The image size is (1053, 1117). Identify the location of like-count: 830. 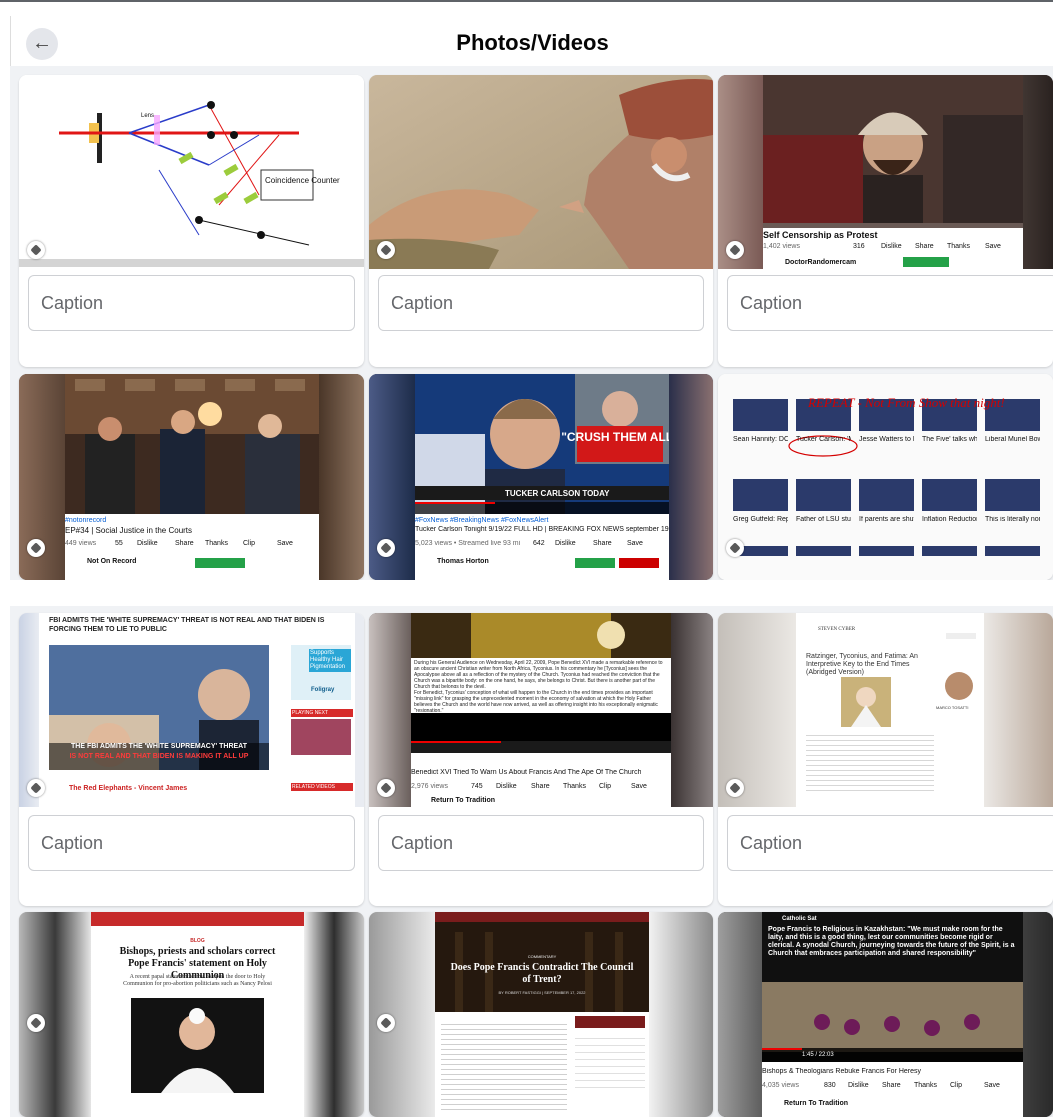
(830, 1085).